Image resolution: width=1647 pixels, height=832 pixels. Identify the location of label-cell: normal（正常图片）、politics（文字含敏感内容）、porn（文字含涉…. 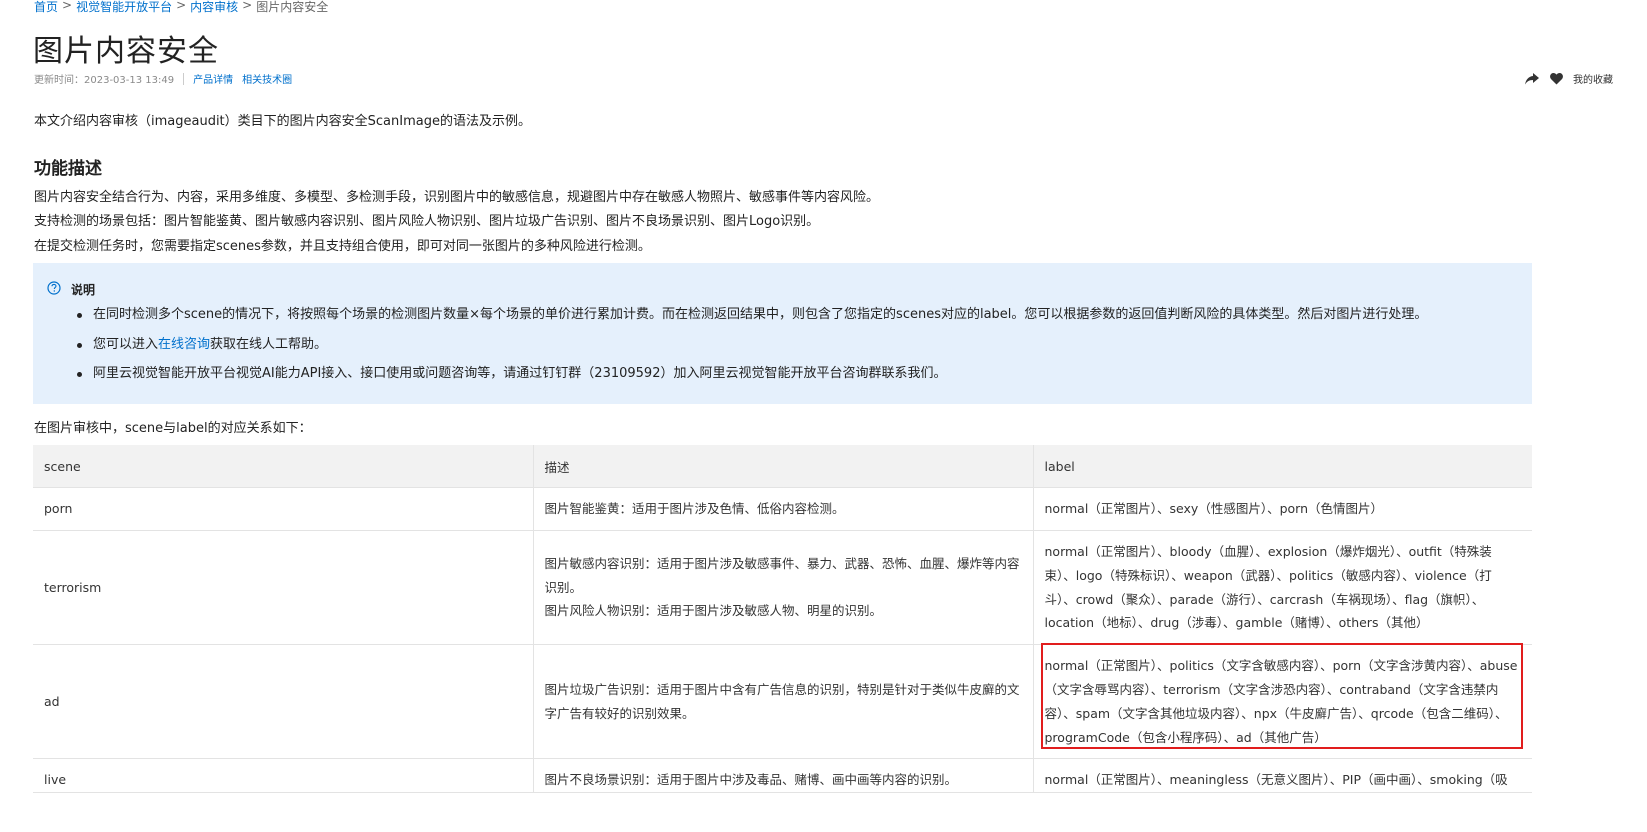
(1282, 702).